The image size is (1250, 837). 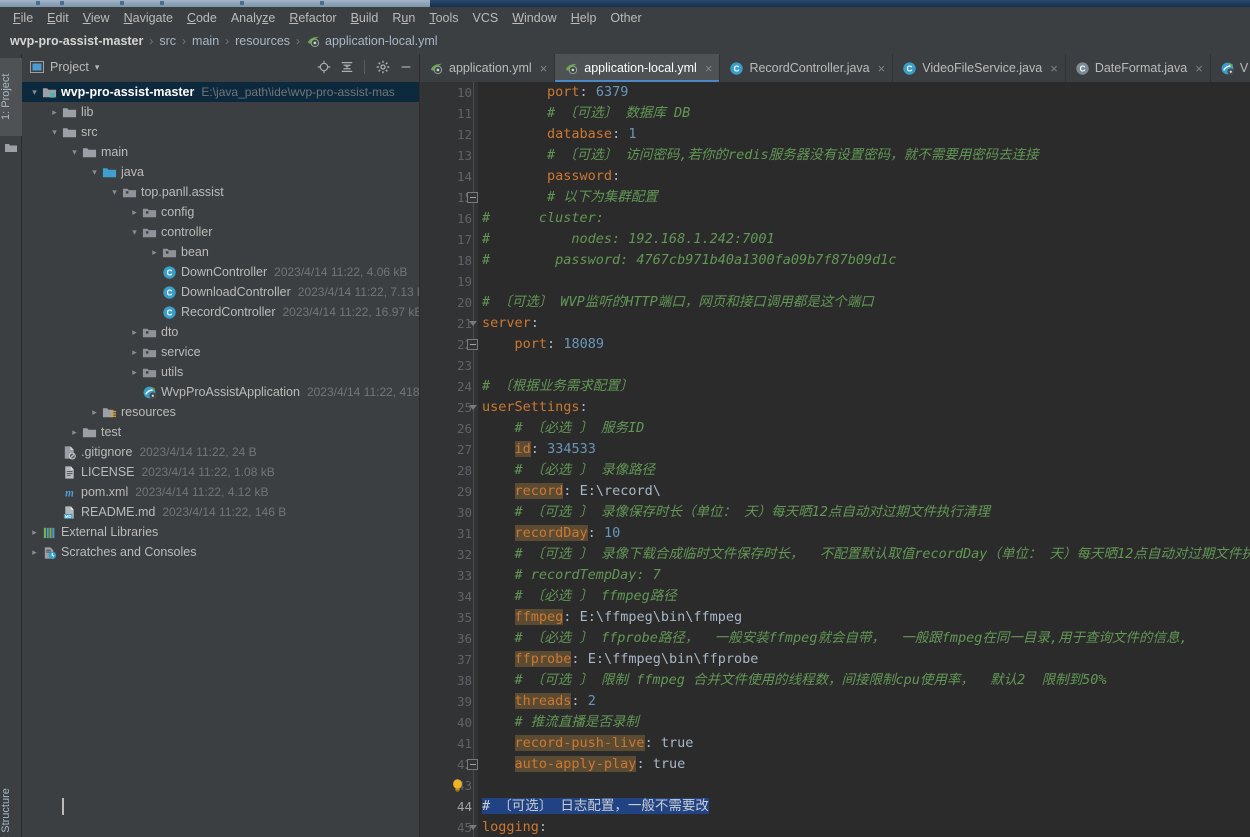 I want to click on code-line: server:, so click(x=864, y=323).